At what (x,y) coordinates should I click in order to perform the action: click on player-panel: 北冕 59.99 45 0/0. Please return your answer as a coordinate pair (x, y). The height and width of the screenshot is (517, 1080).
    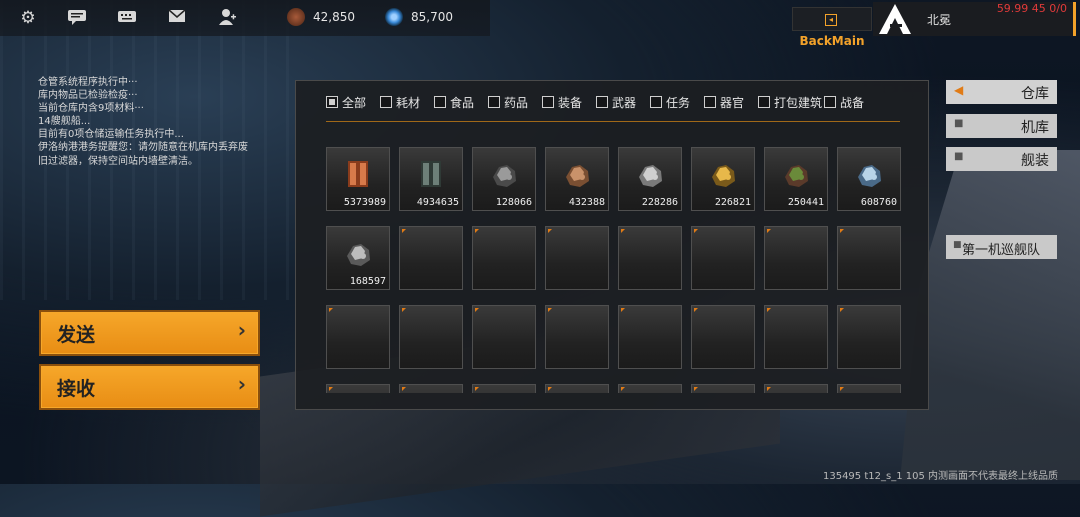
    Looking at the image, I should click on (974, 19).